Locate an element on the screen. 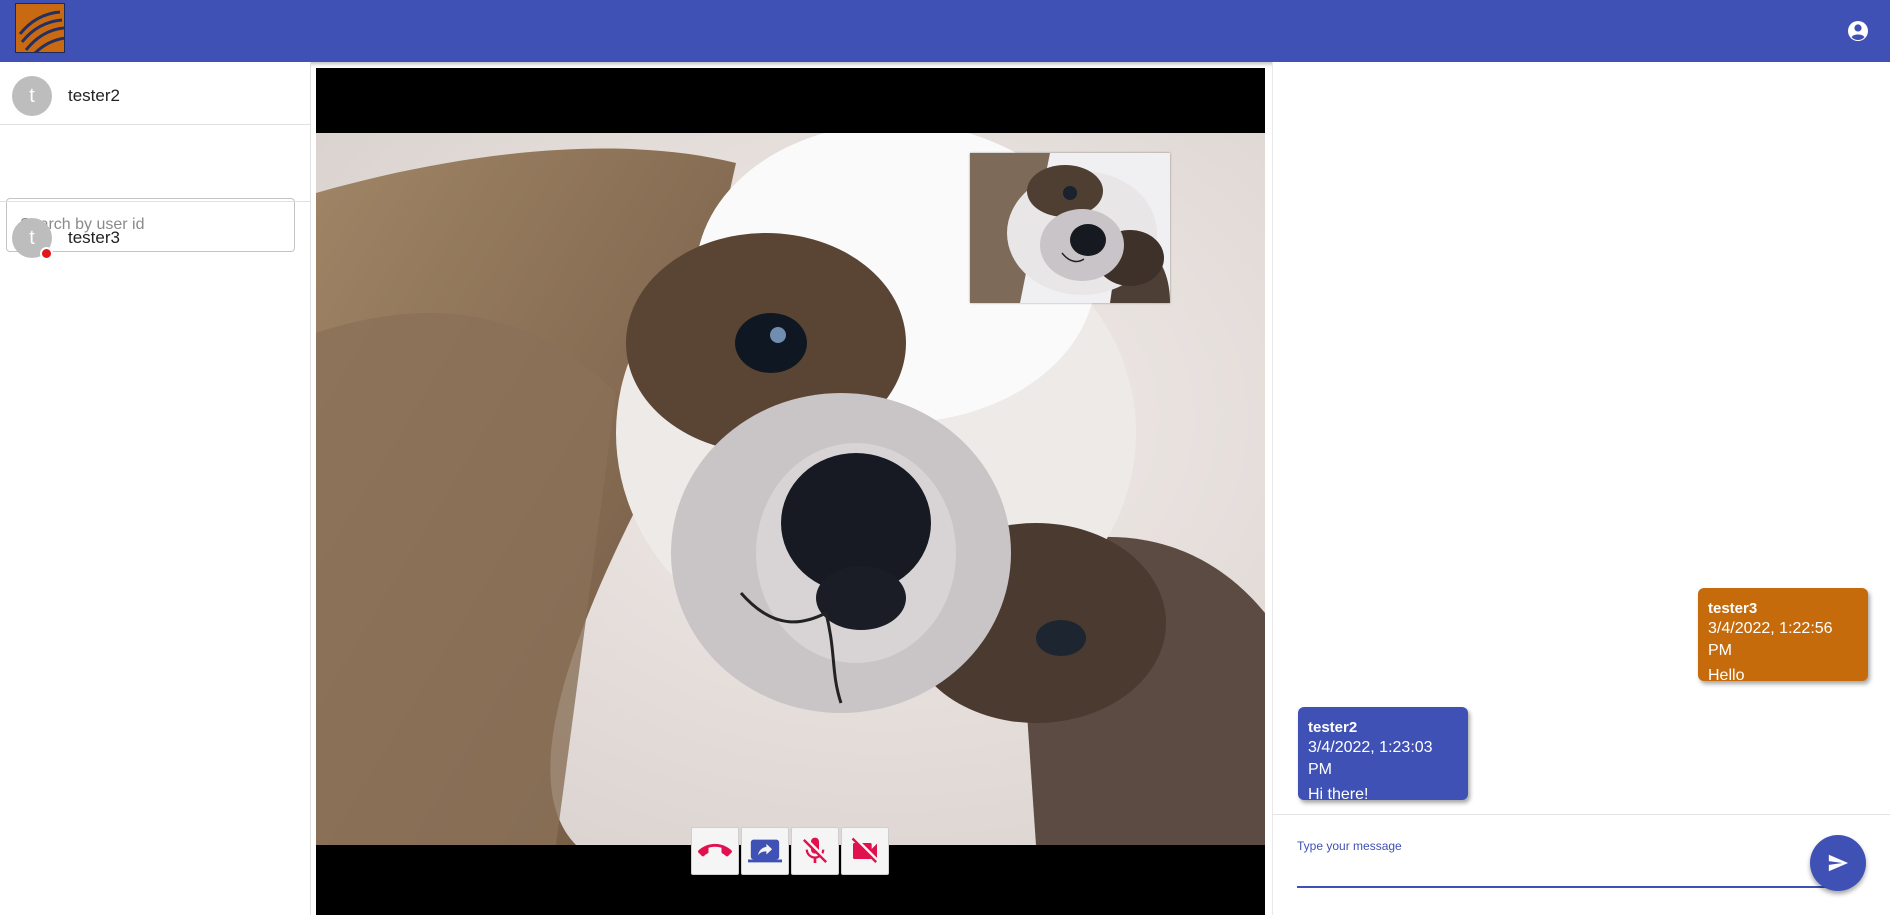 Image resolution: width=1890 pixels, height=915 pixels. current-user-name: tester2 is located at coordinates (94, 95).